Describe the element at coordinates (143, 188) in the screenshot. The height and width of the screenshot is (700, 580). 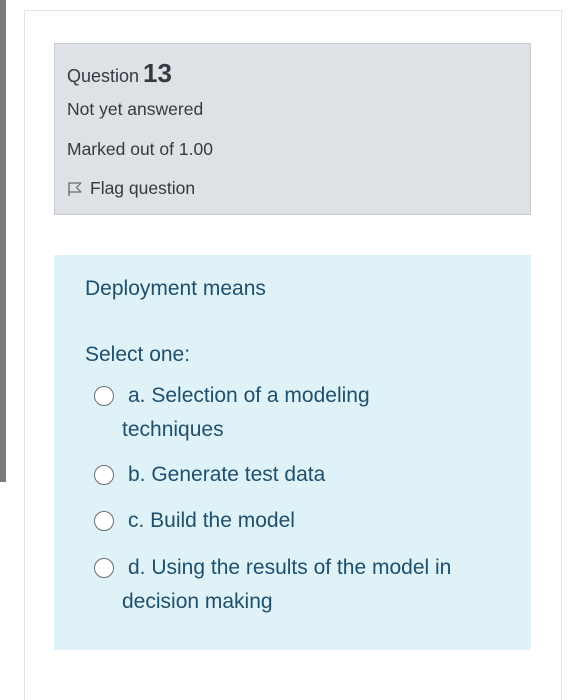
I see `flag-question-label: Flag question` at that location.